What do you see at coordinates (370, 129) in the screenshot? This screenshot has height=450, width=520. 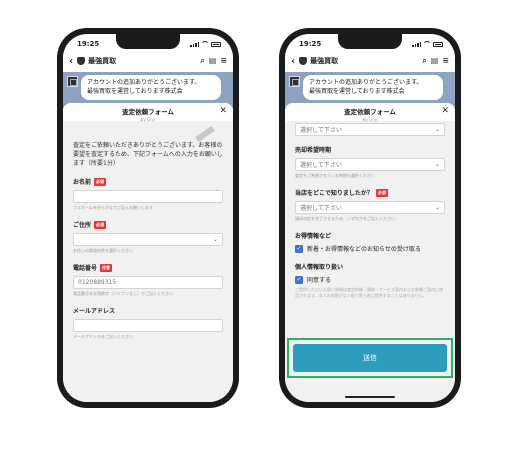 I see `address-select: 選択して下さい ⌄` at bounding box center [370, 129].